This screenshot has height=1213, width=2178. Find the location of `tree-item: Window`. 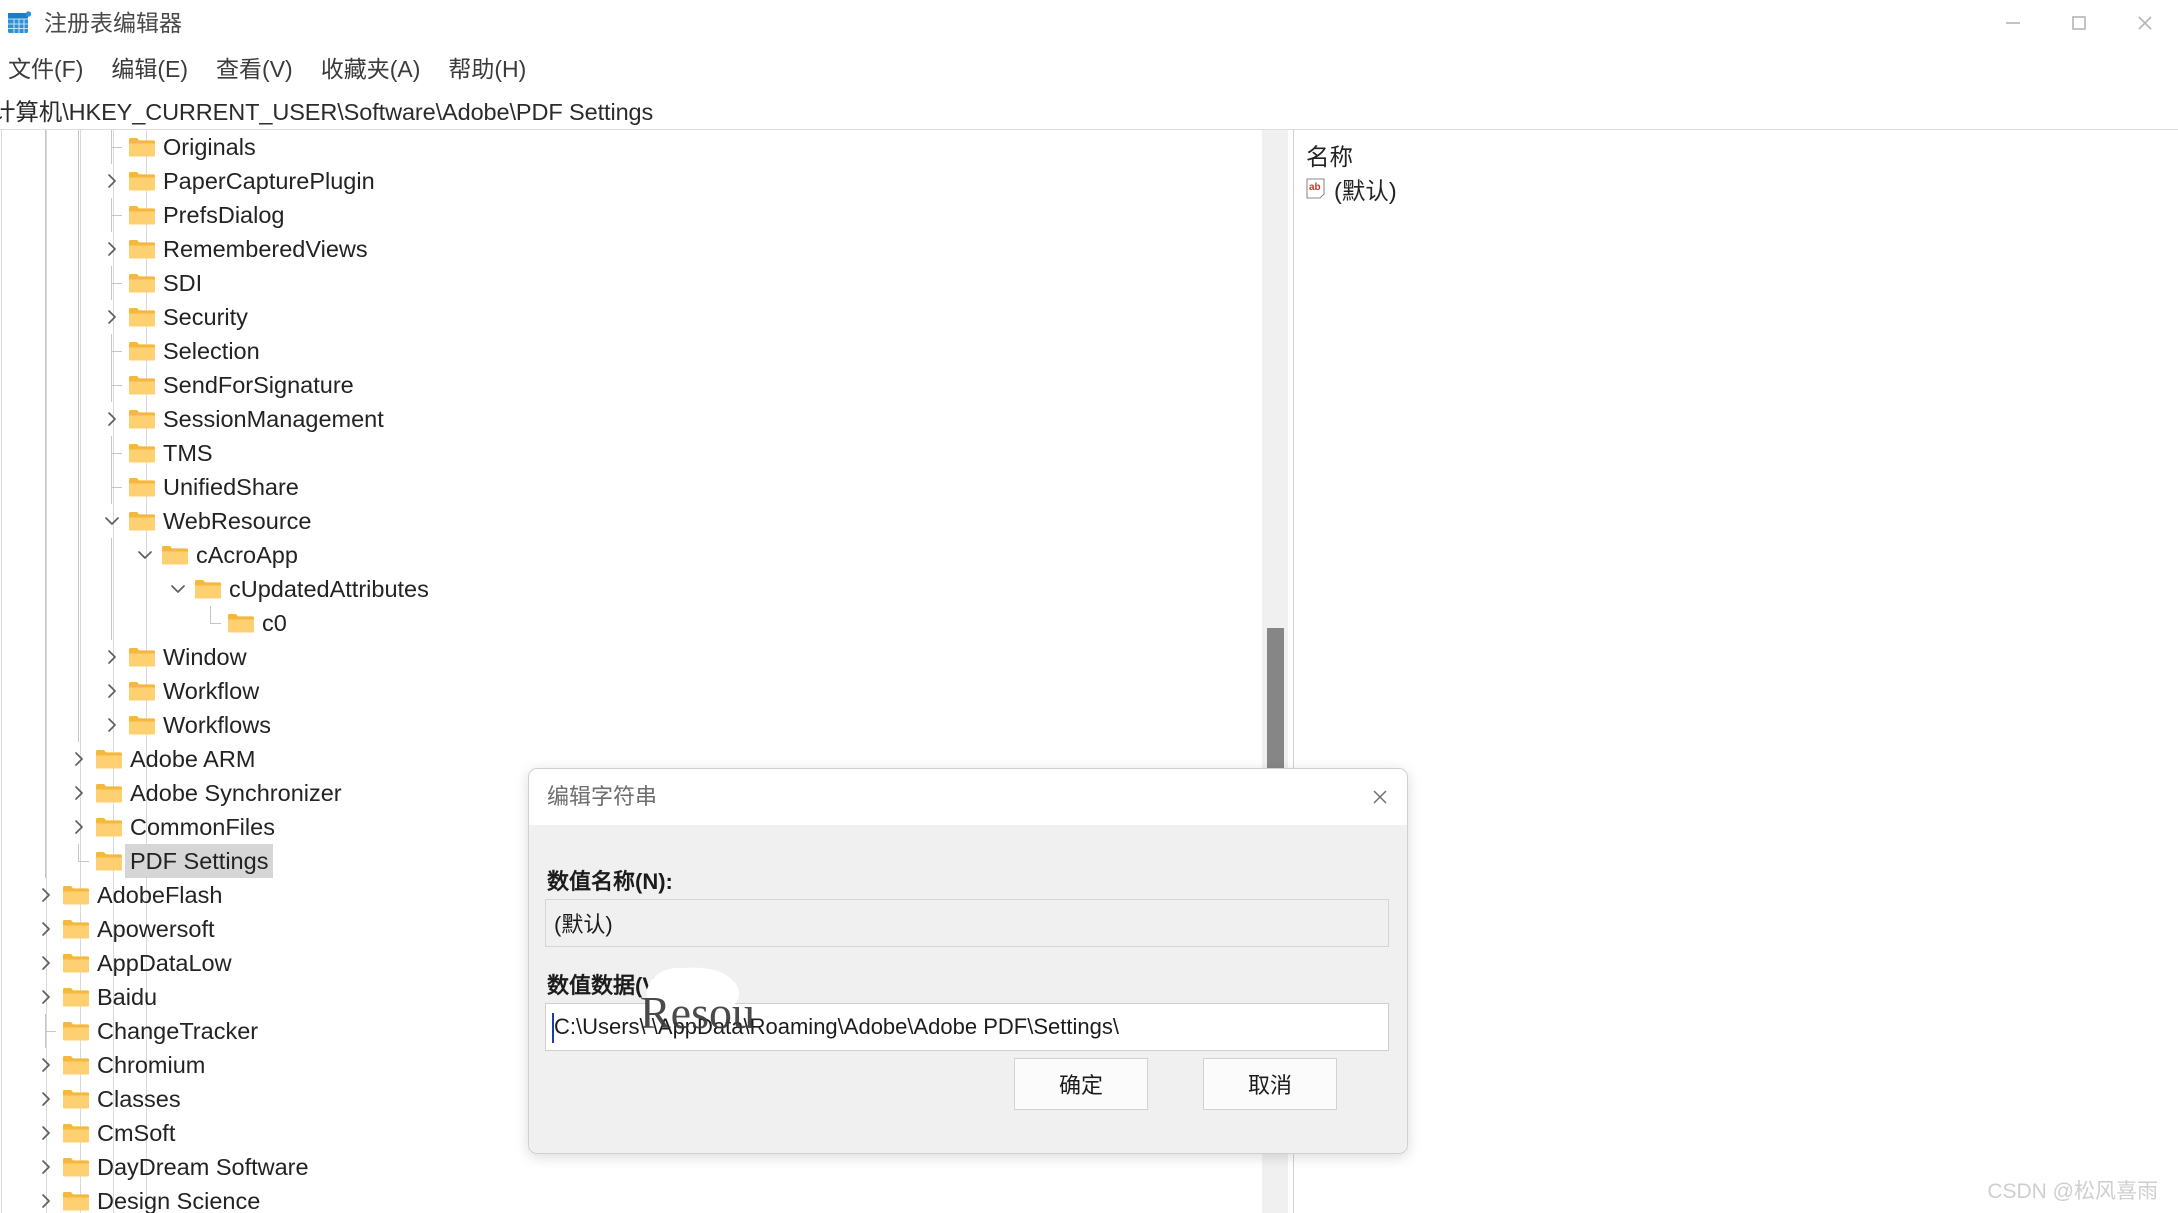

tree-item: Window is located at coordinates (627, 657).